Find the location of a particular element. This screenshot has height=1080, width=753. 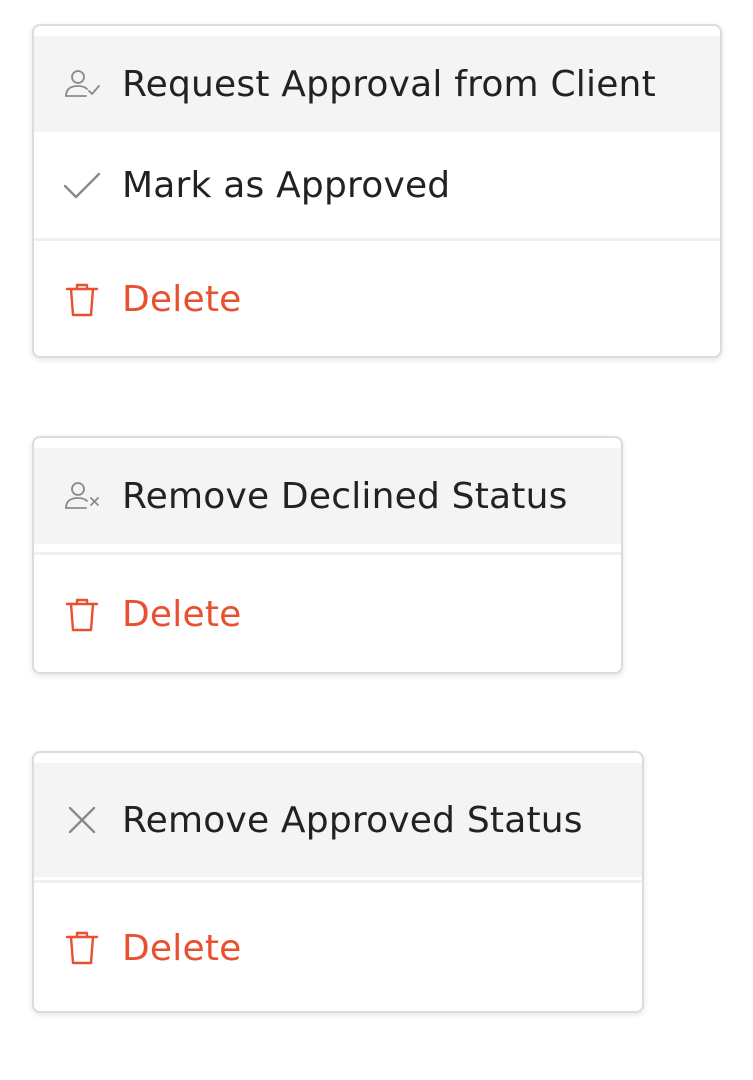

remove-declined-status-item: Remove Declined Status is located at coordinates (327, 496).